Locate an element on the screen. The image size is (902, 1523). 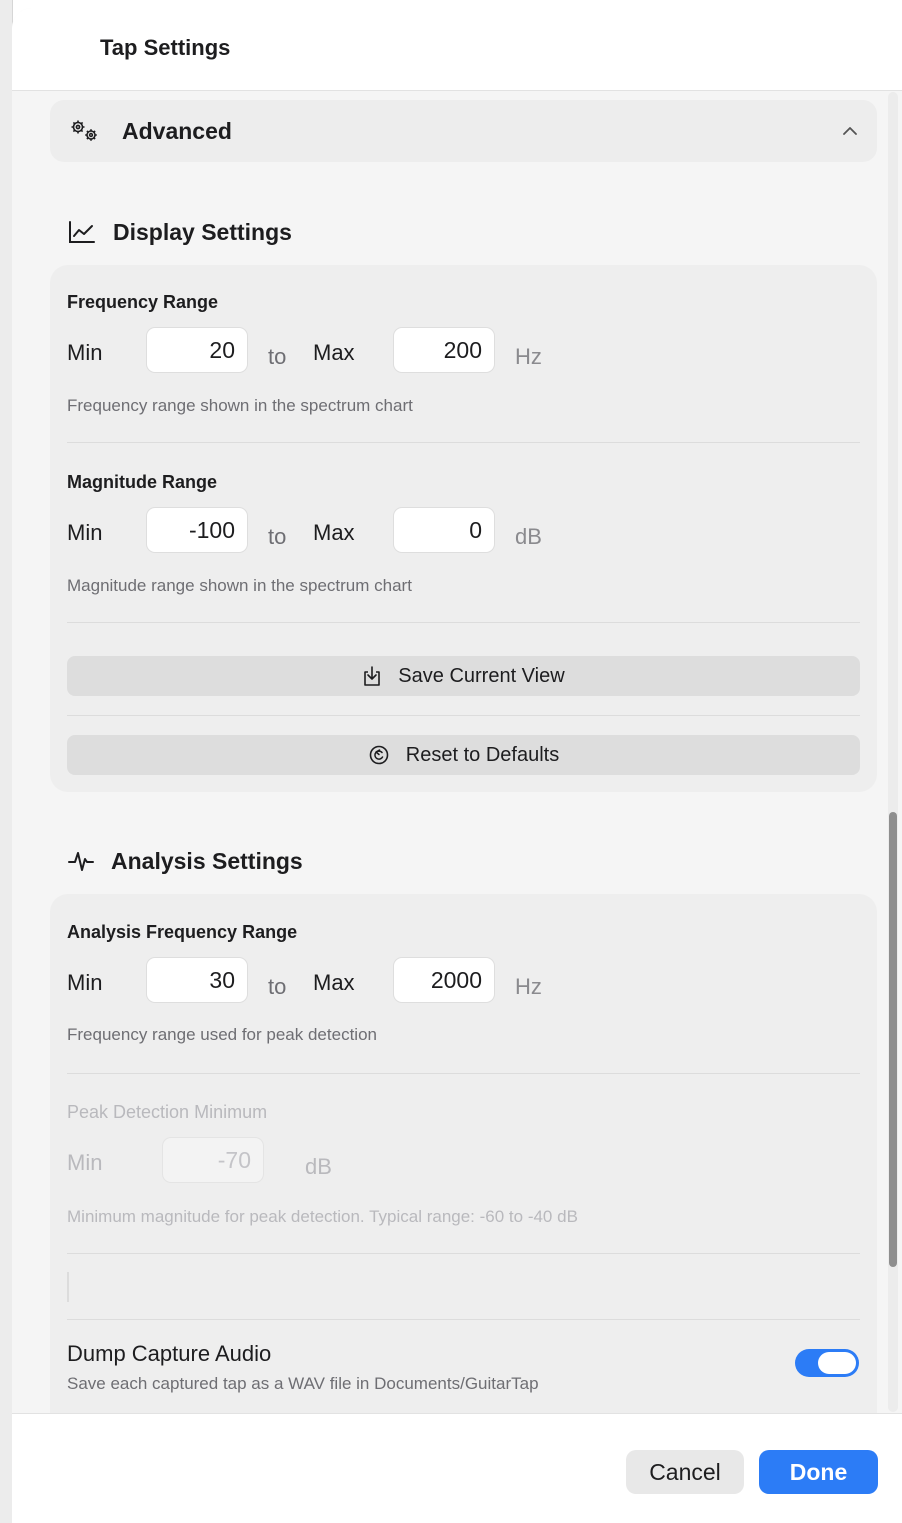
dump-capture-label: Dump Capture Audio is located at coordinates (169, 1353).